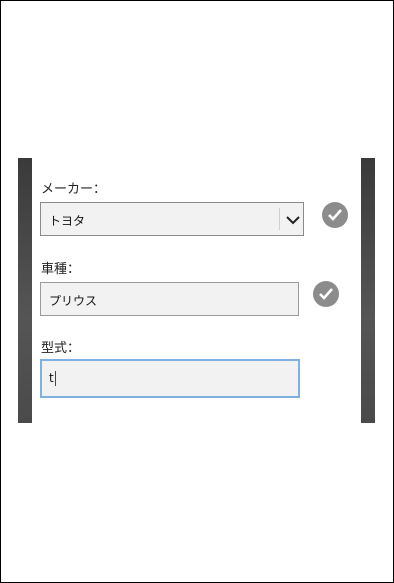 This screenshot has height=583, width=394. I want to click on select-divider, so click(279, 219).